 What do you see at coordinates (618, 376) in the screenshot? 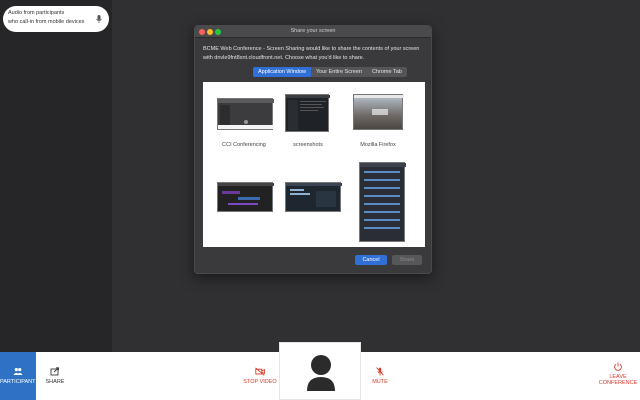
I see `leave-conference-button: LEAVE CONFERENCE` at bounding box center [618, 376].